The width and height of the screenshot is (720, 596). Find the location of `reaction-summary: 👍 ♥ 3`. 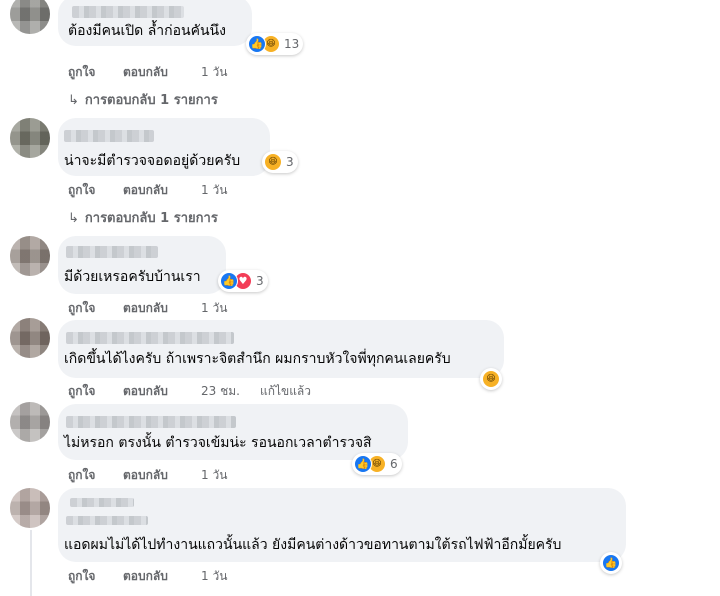

reaction-summary: 👍 ♥ 3 is located at coordinates (243, 281).